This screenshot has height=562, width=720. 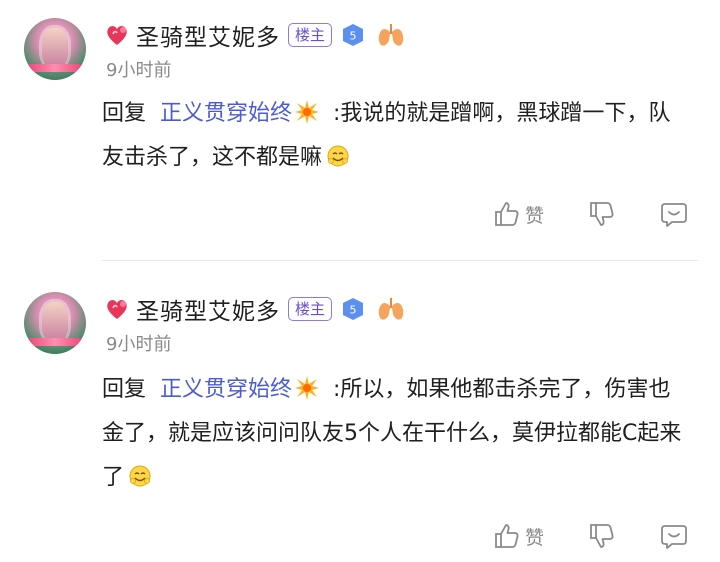 What do you see at coordinates (400, 260) in the screenshot?
I see `divider` at bounding box center [400, 260].